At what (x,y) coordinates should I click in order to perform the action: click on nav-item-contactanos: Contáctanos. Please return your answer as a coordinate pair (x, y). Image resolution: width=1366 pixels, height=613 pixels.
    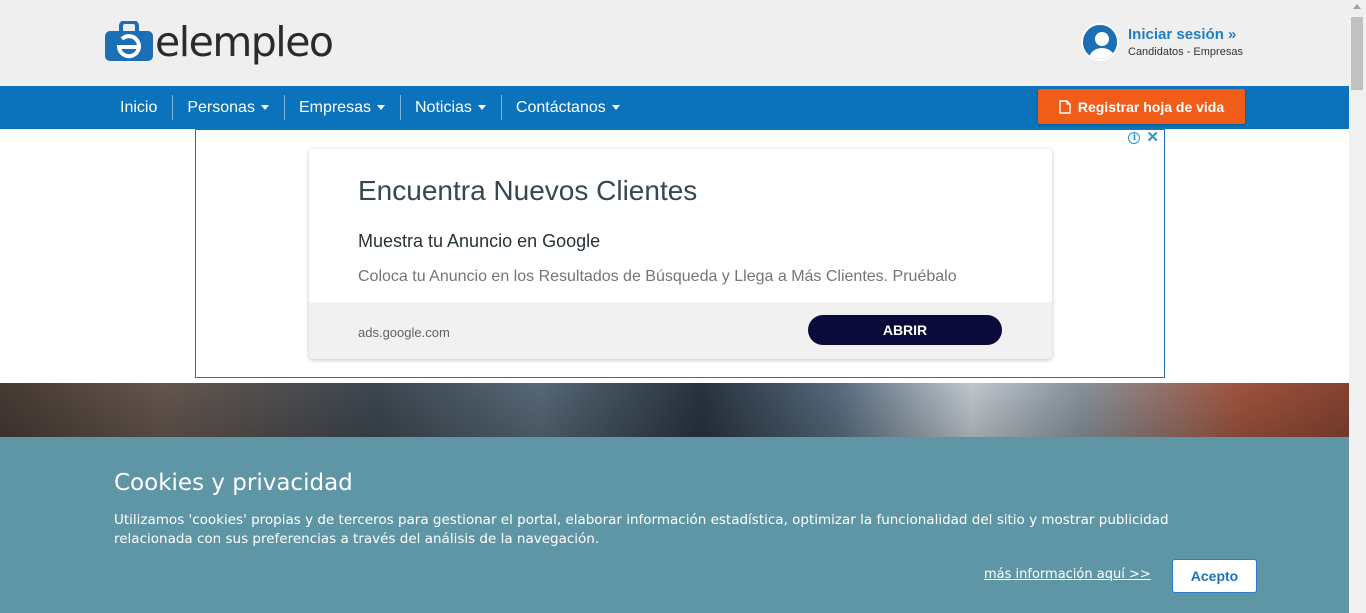
    Looking at the image, I should click on (567, 107).